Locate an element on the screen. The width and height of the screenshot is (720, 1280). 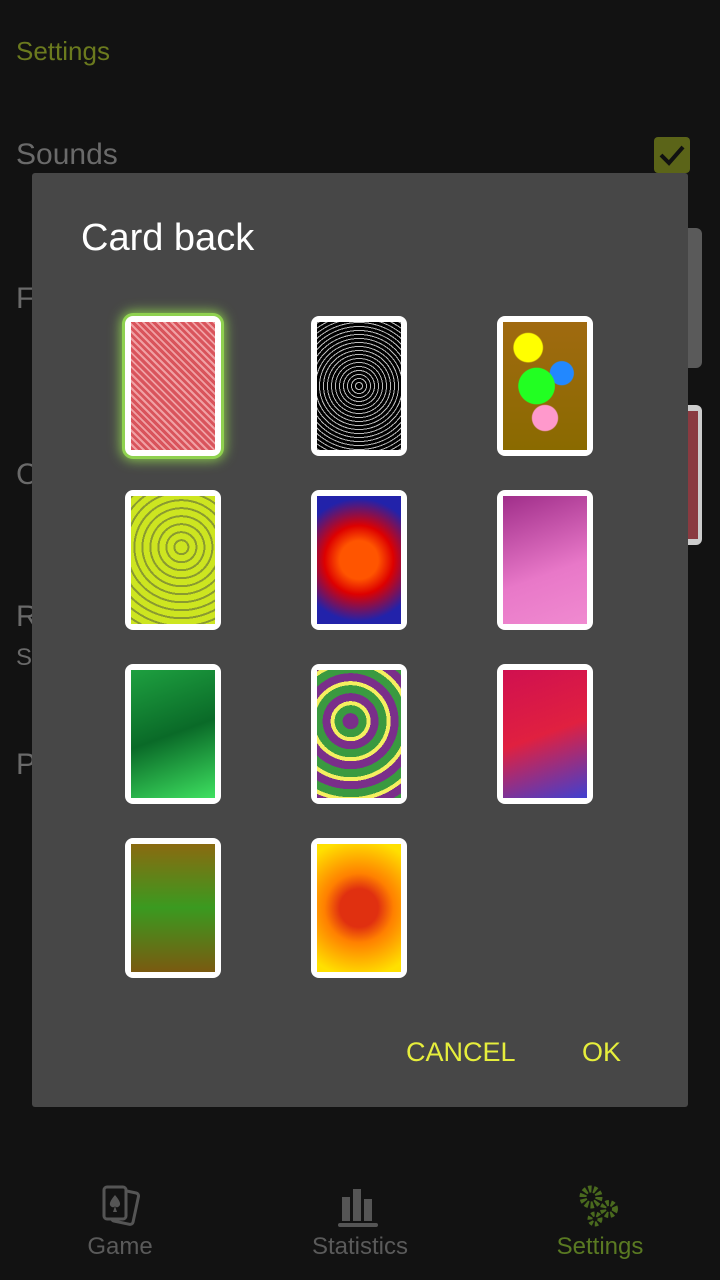
sounds-label: Sounds is located at coordinates (67, 154).